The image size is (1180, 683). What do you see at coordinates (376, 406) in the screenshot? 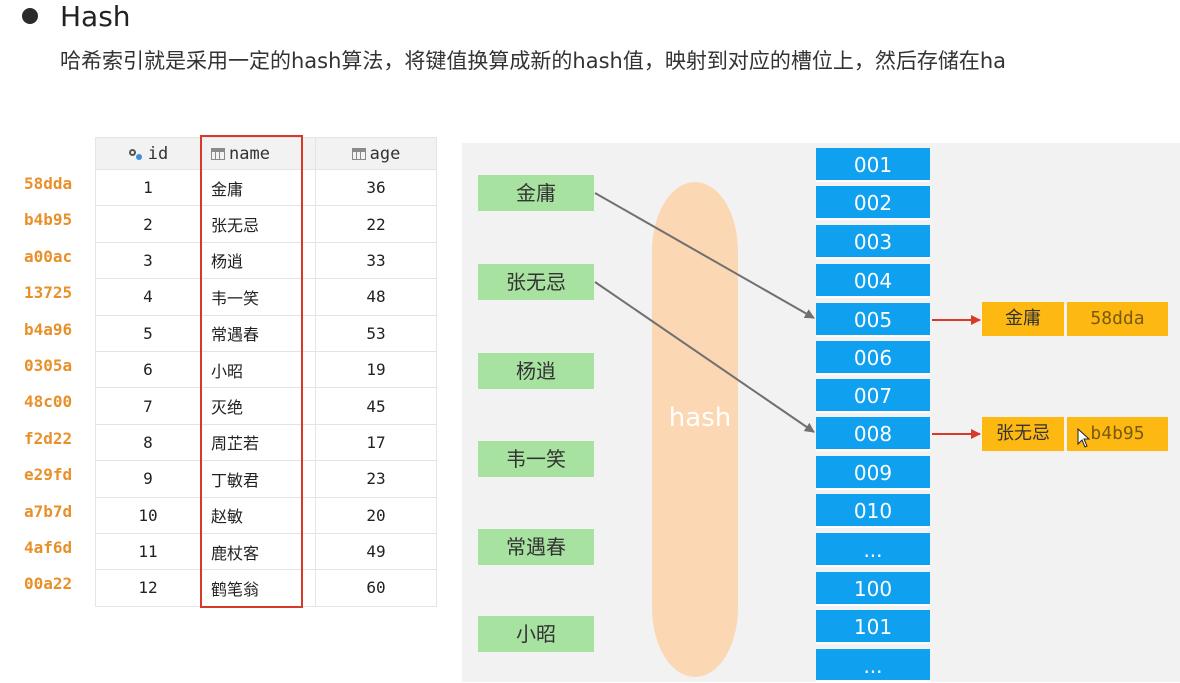
I see `cell-age: 45` at bounding box center [376, 406].